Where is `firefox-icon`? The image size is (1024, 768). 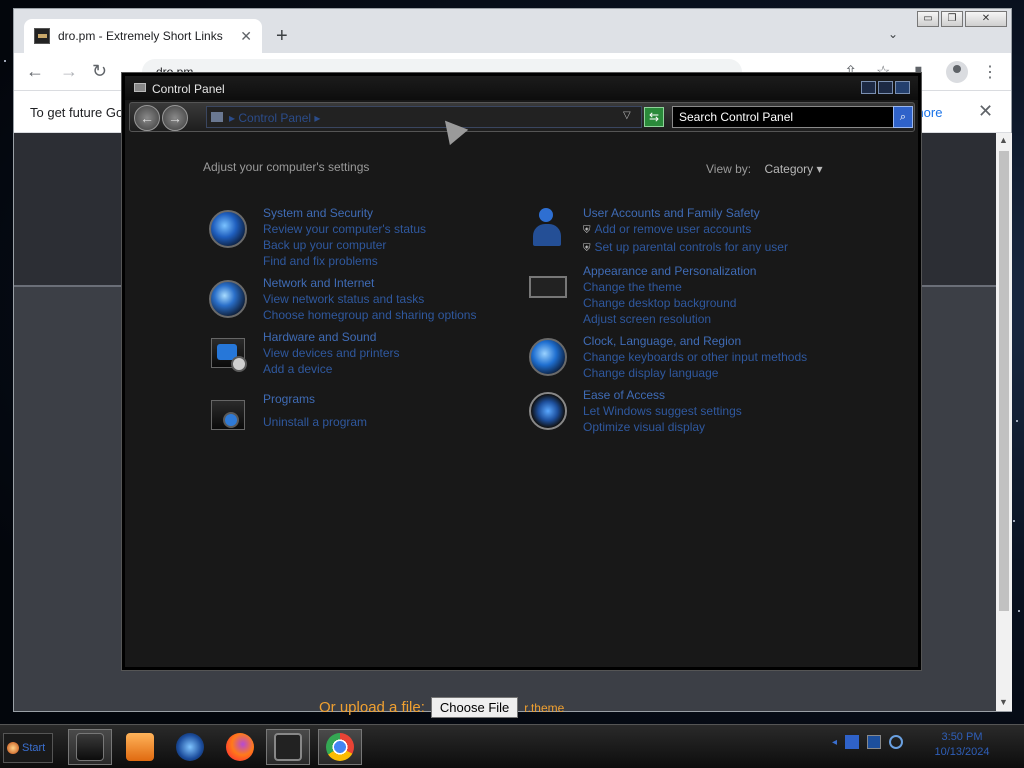
firefox-icon is located at coordinates (240, 747).